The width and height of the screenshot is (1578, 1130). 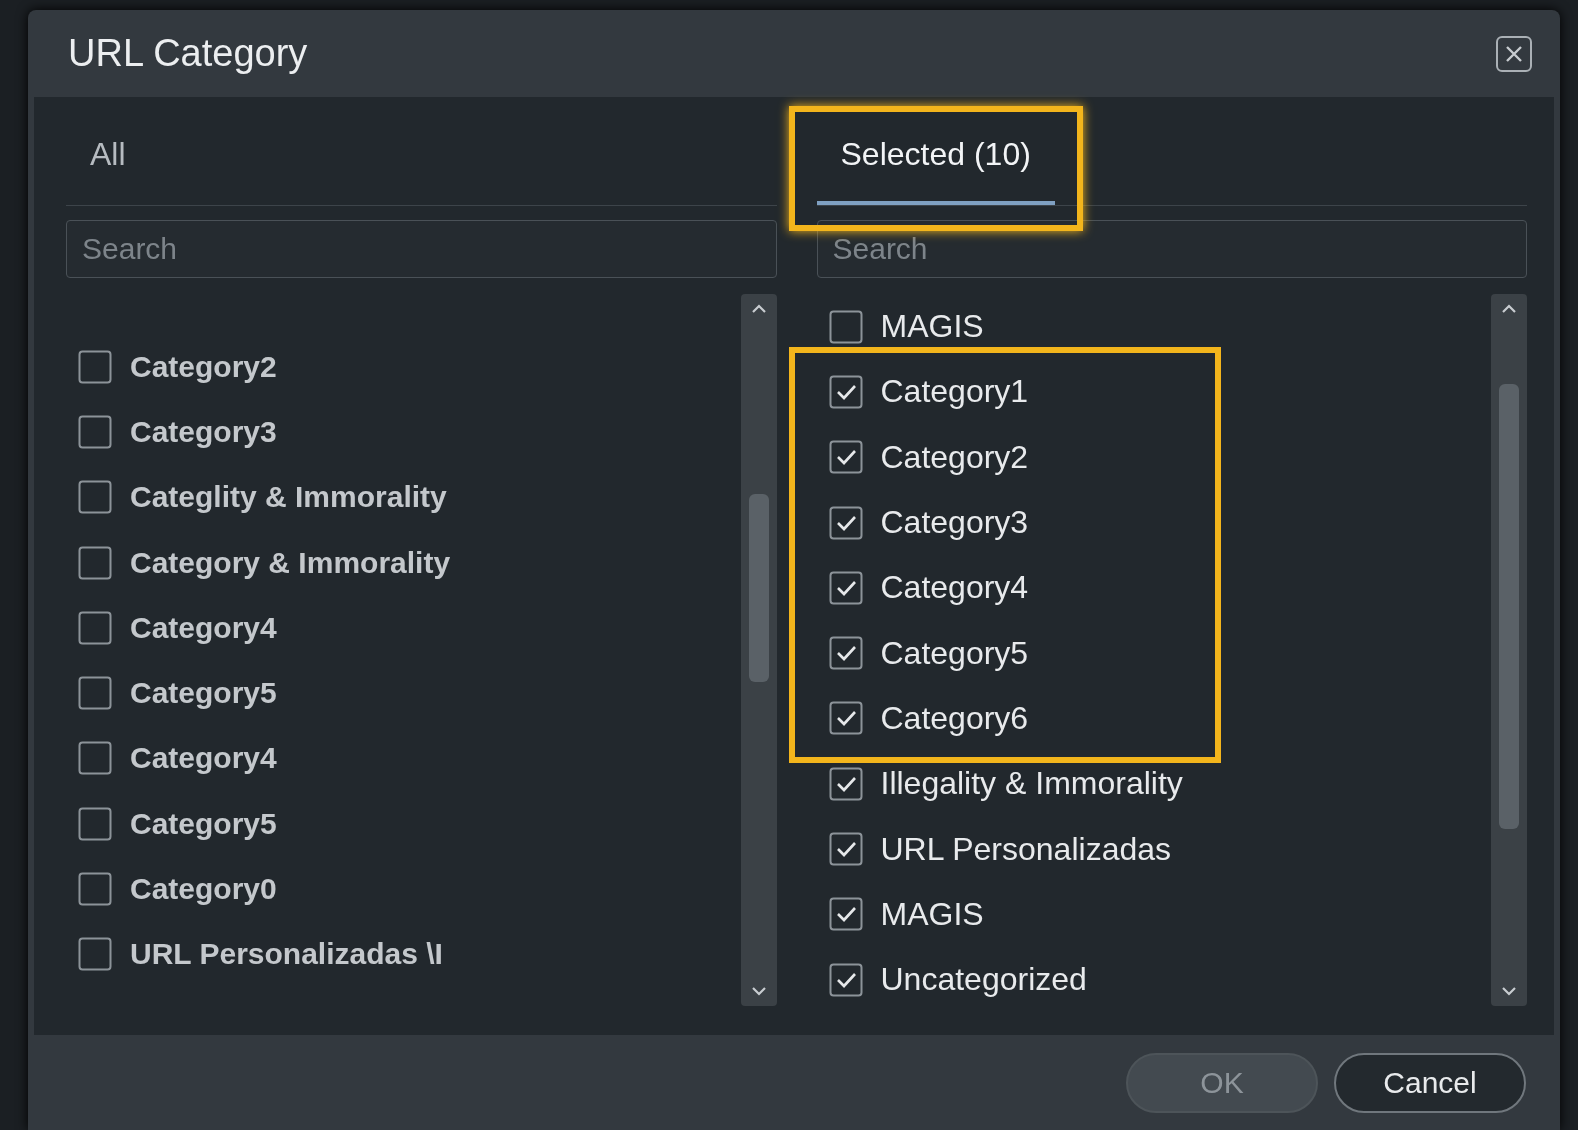 I want to click on item-label: Category & Immorality, so click(x=290, y=562).